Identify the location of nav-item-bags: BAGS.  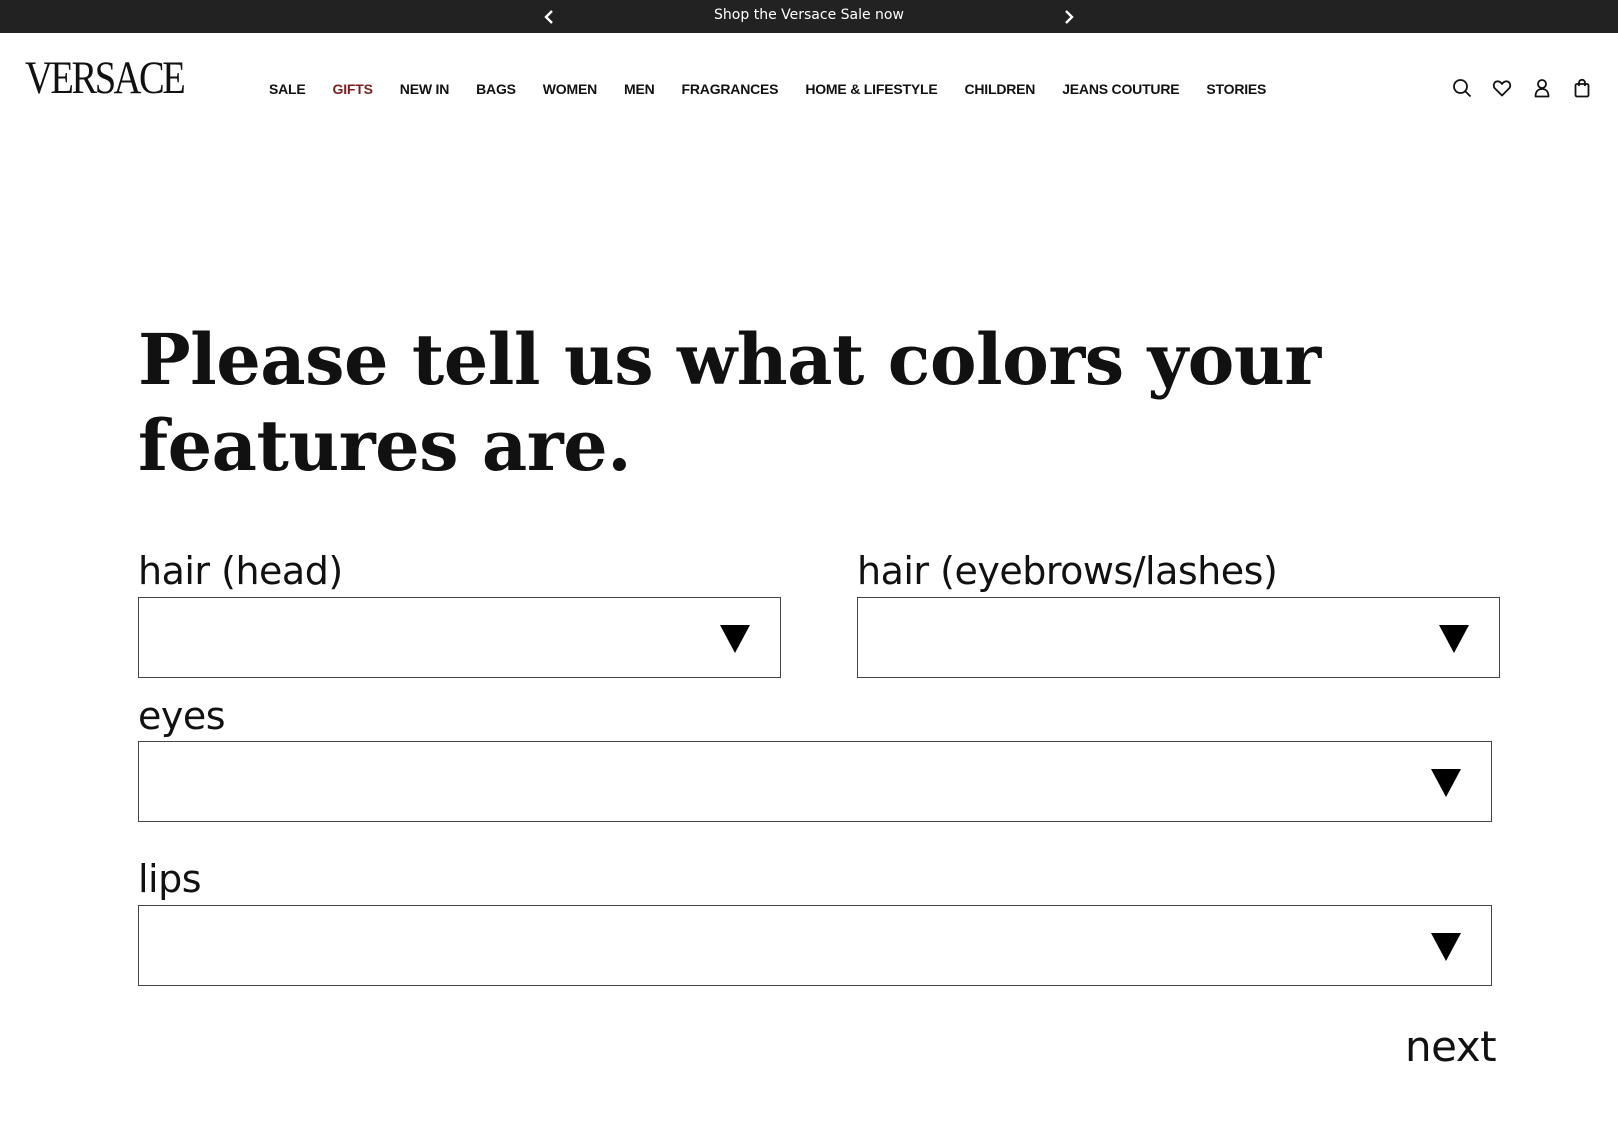
(496, 89).